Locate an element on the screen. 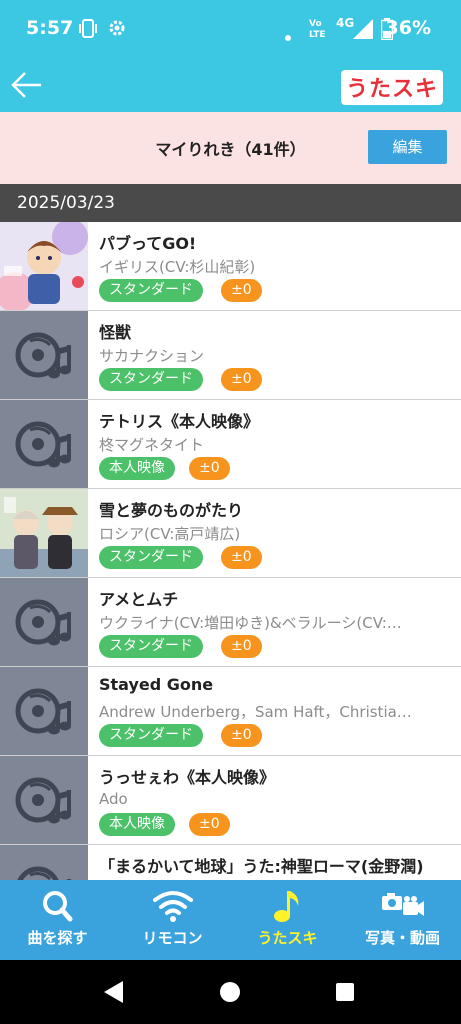  signal-icon is located at coordinates (363, 31).